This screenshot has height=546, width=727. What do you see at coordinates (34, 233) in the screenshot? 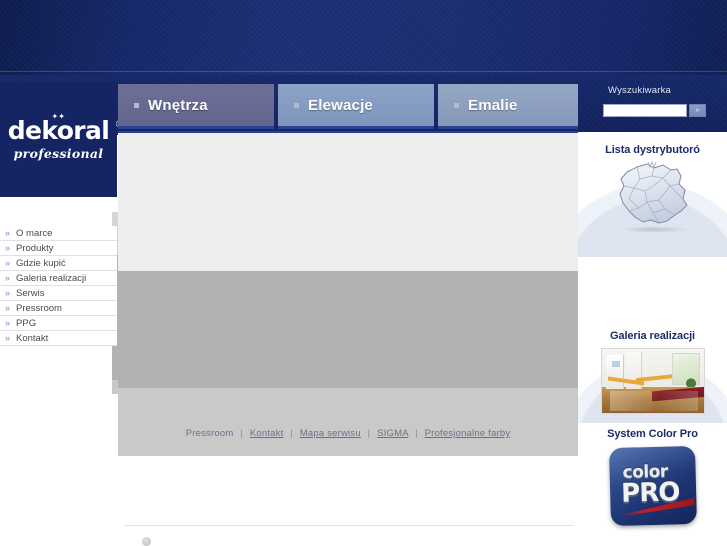
I see `sidebar-item-label: O marce` at bounding box center [34, 233].